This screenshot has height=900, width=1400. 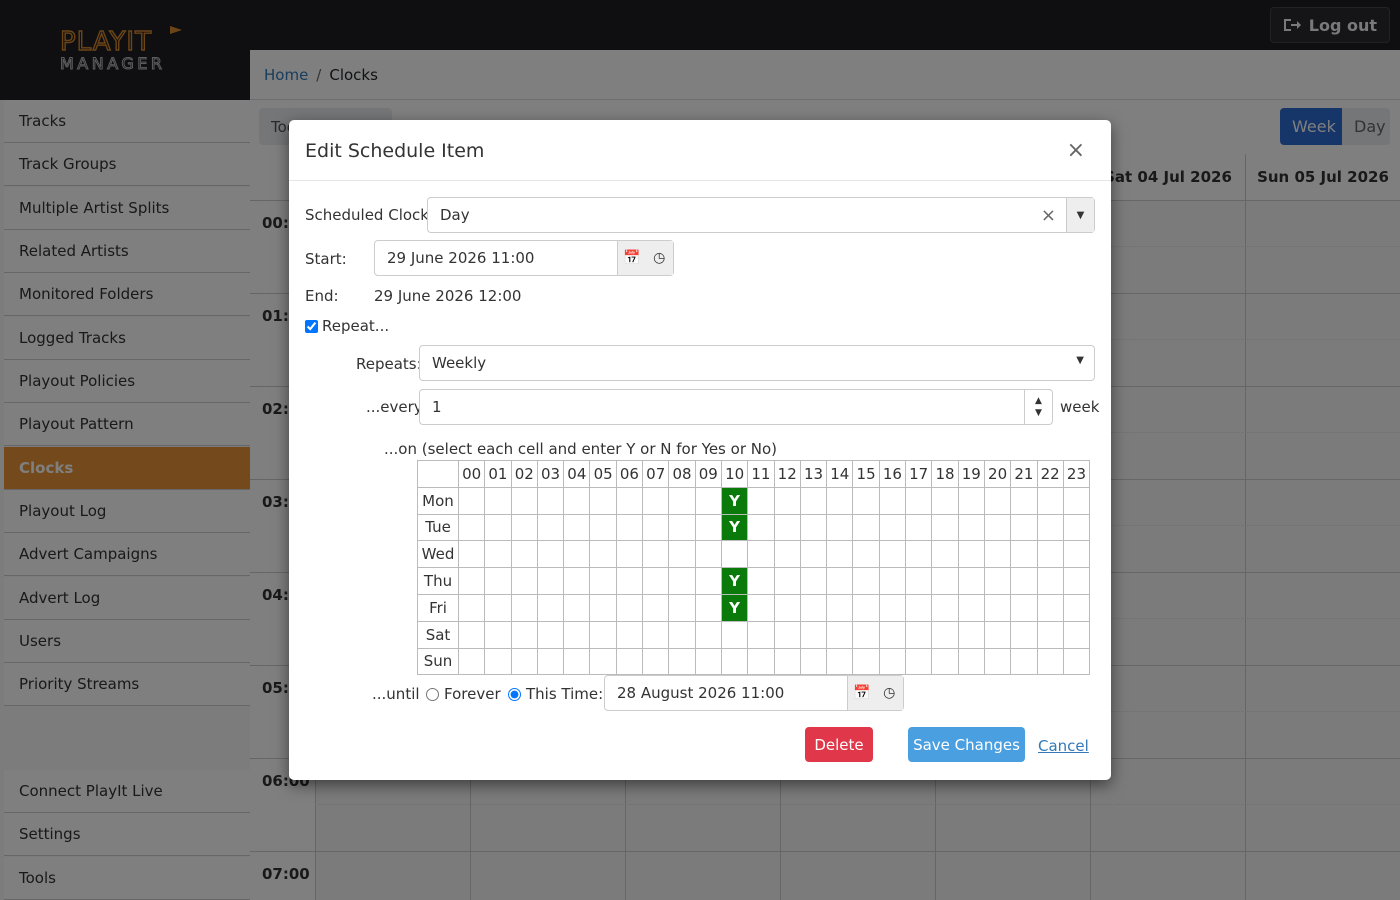 What do you see at coordinates (524, 258) in the screenshot?
I see `start-datetime-input: 29 June 2026 11:00 📅 ◷` at bounding box center [524, 258].